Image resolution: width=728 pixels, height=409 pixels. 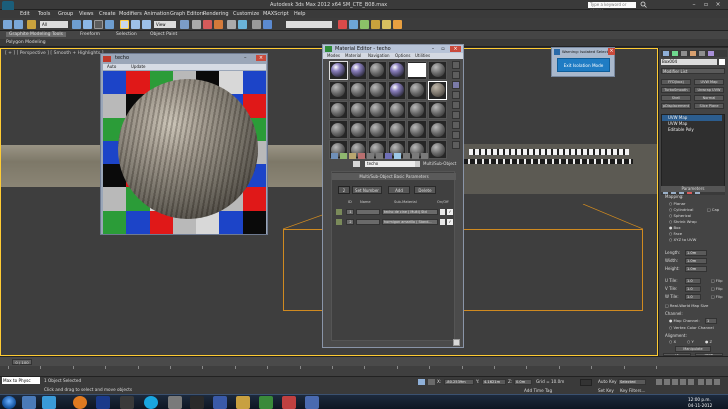 What do you see at coordinates (18, 24) in the screenshot?
I see `redo-icon` at bounding box center [18, 24].